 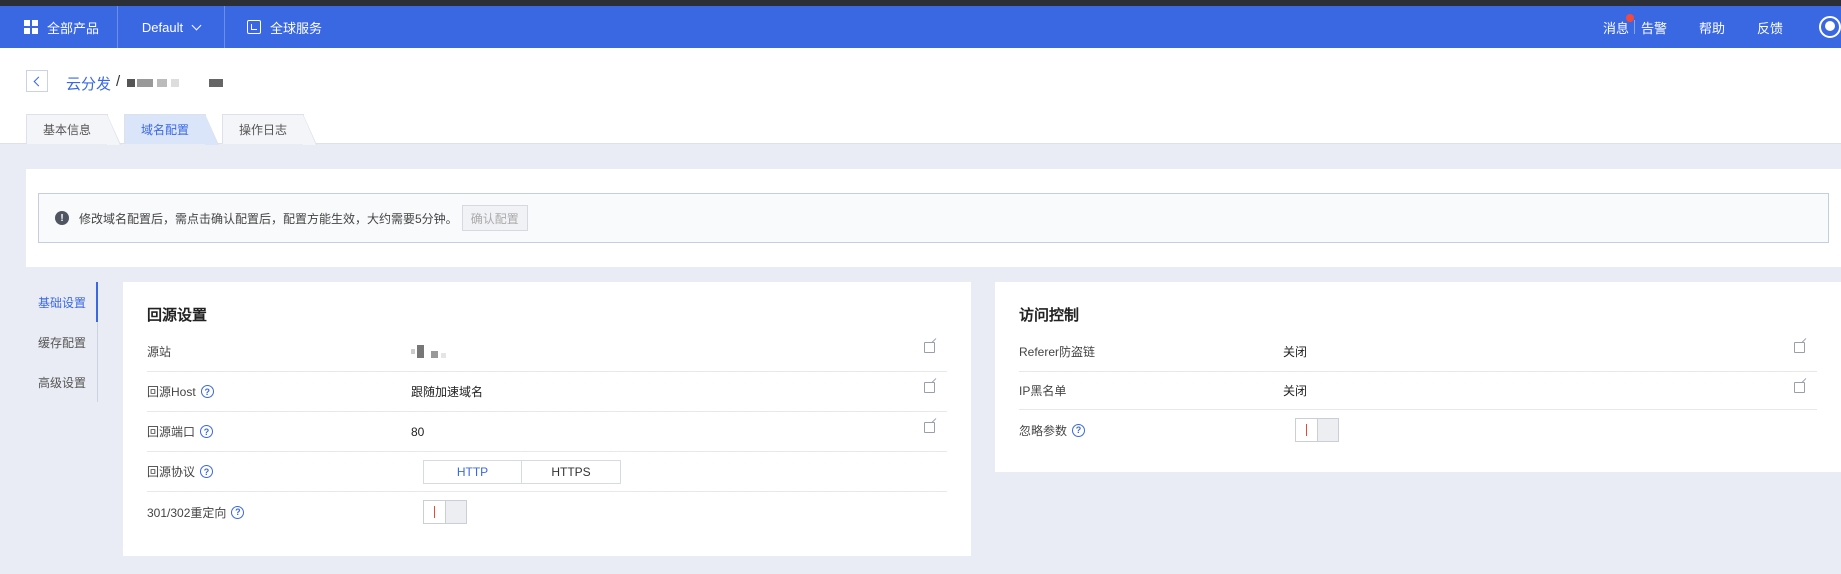 I want to click on chevron-down-icon, so click(x=196, y=25).